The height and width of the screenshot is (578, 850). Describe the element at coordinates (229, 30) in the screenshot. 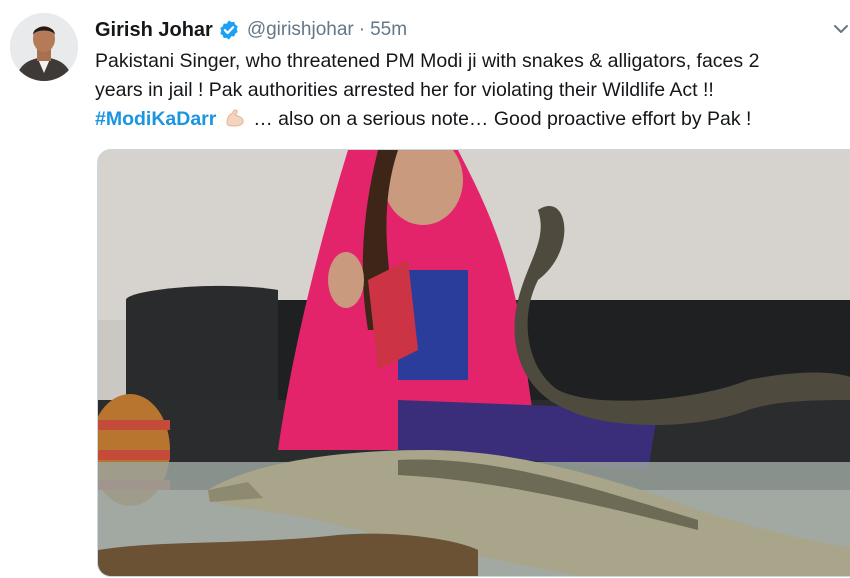

I see `verified-badge-icon` at that location.